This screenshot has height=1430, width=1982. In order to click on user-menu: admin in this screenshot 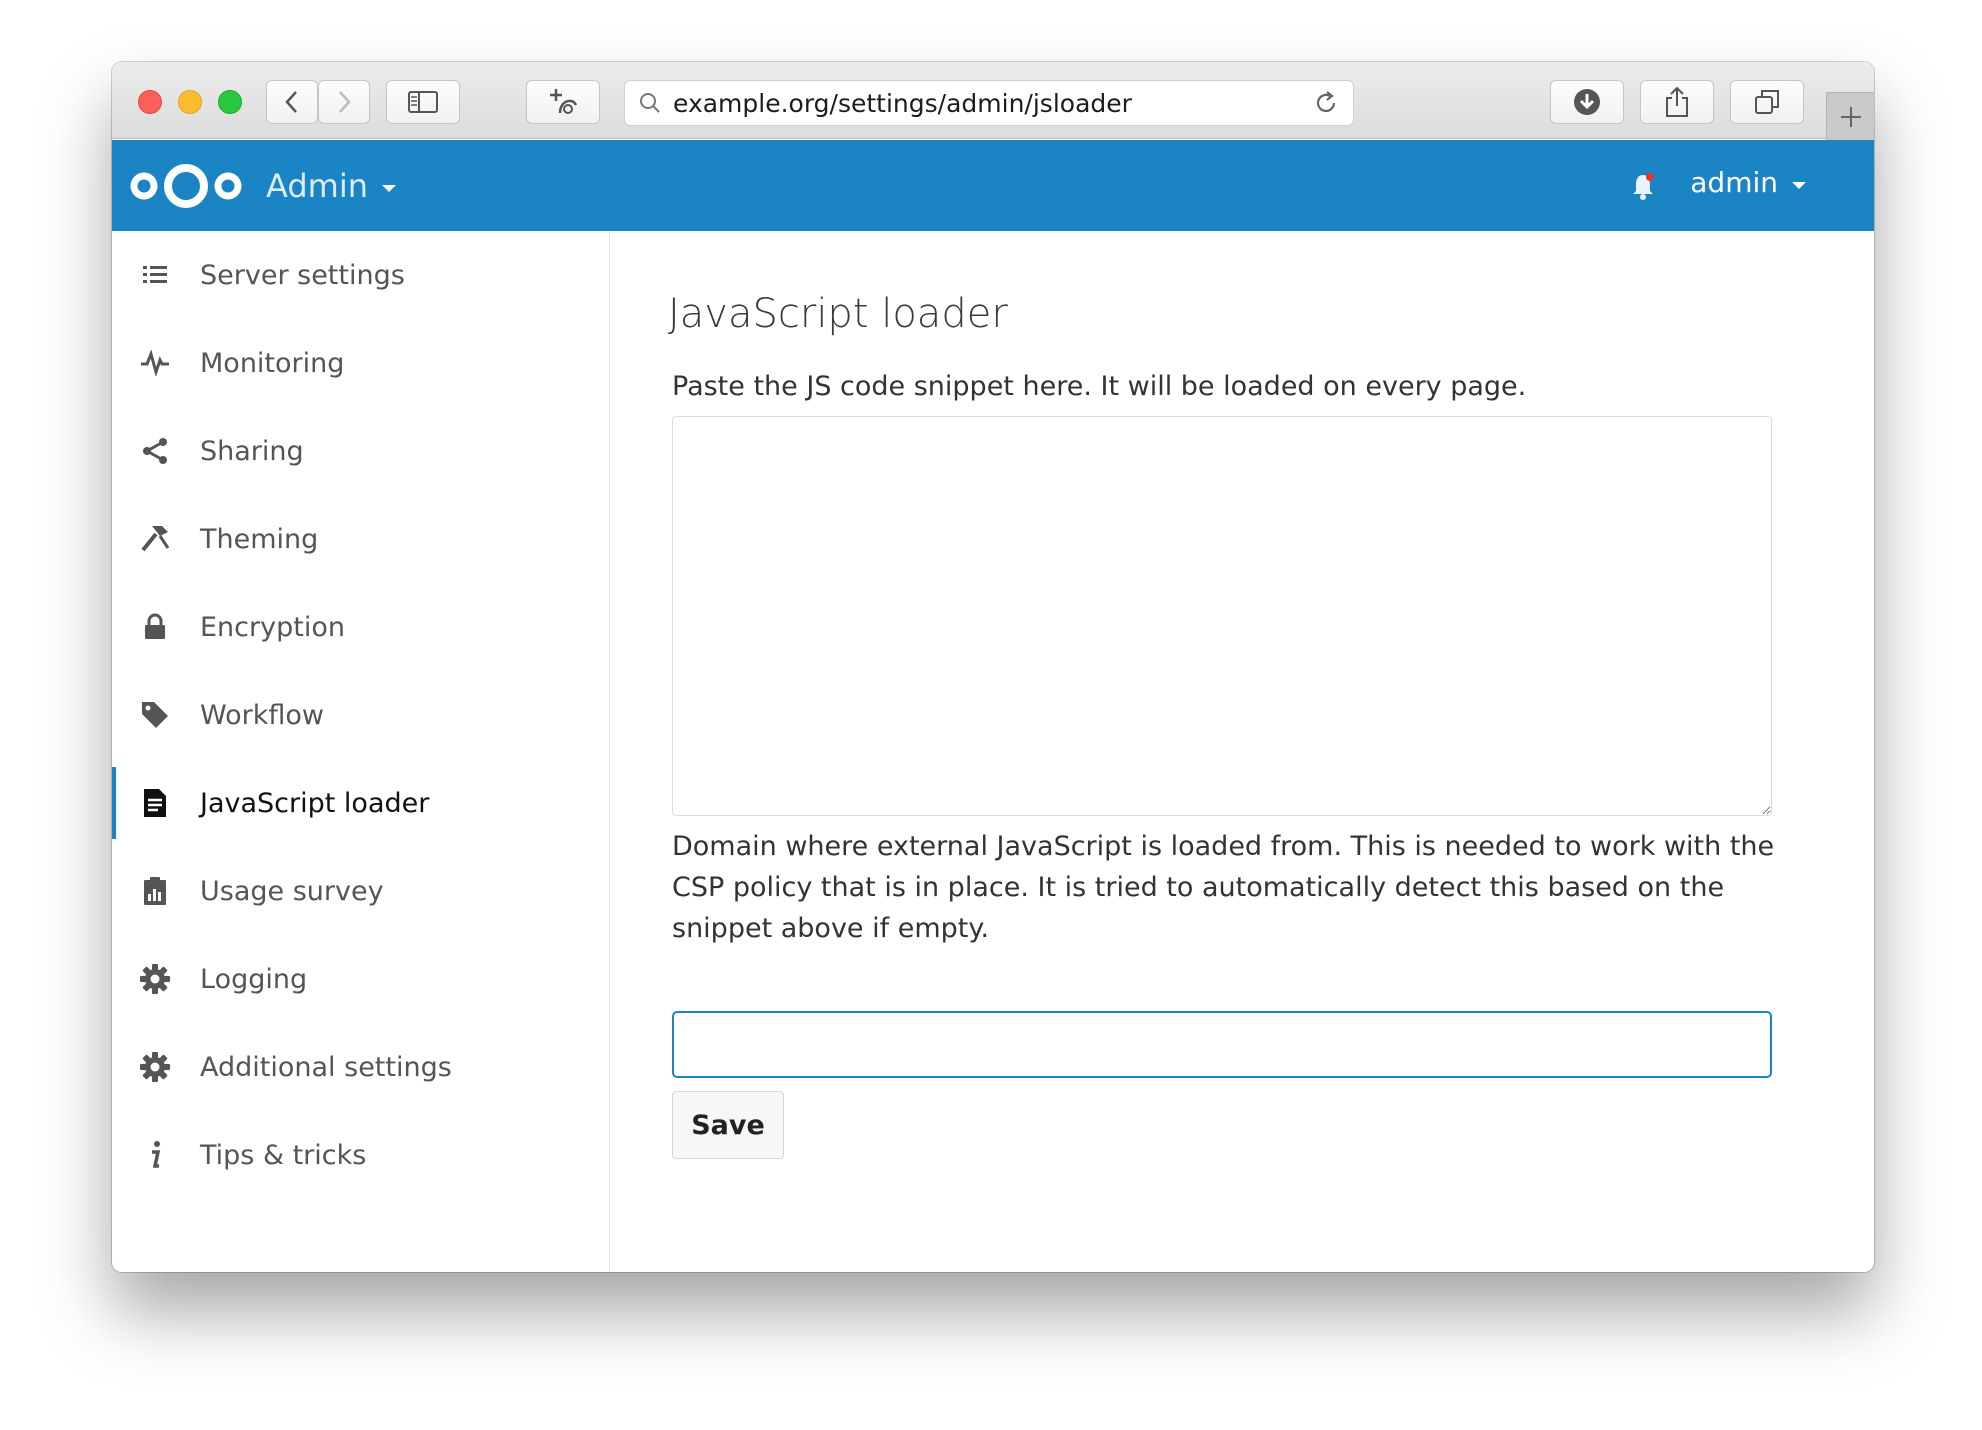, I will do `click(1748, 182)`.